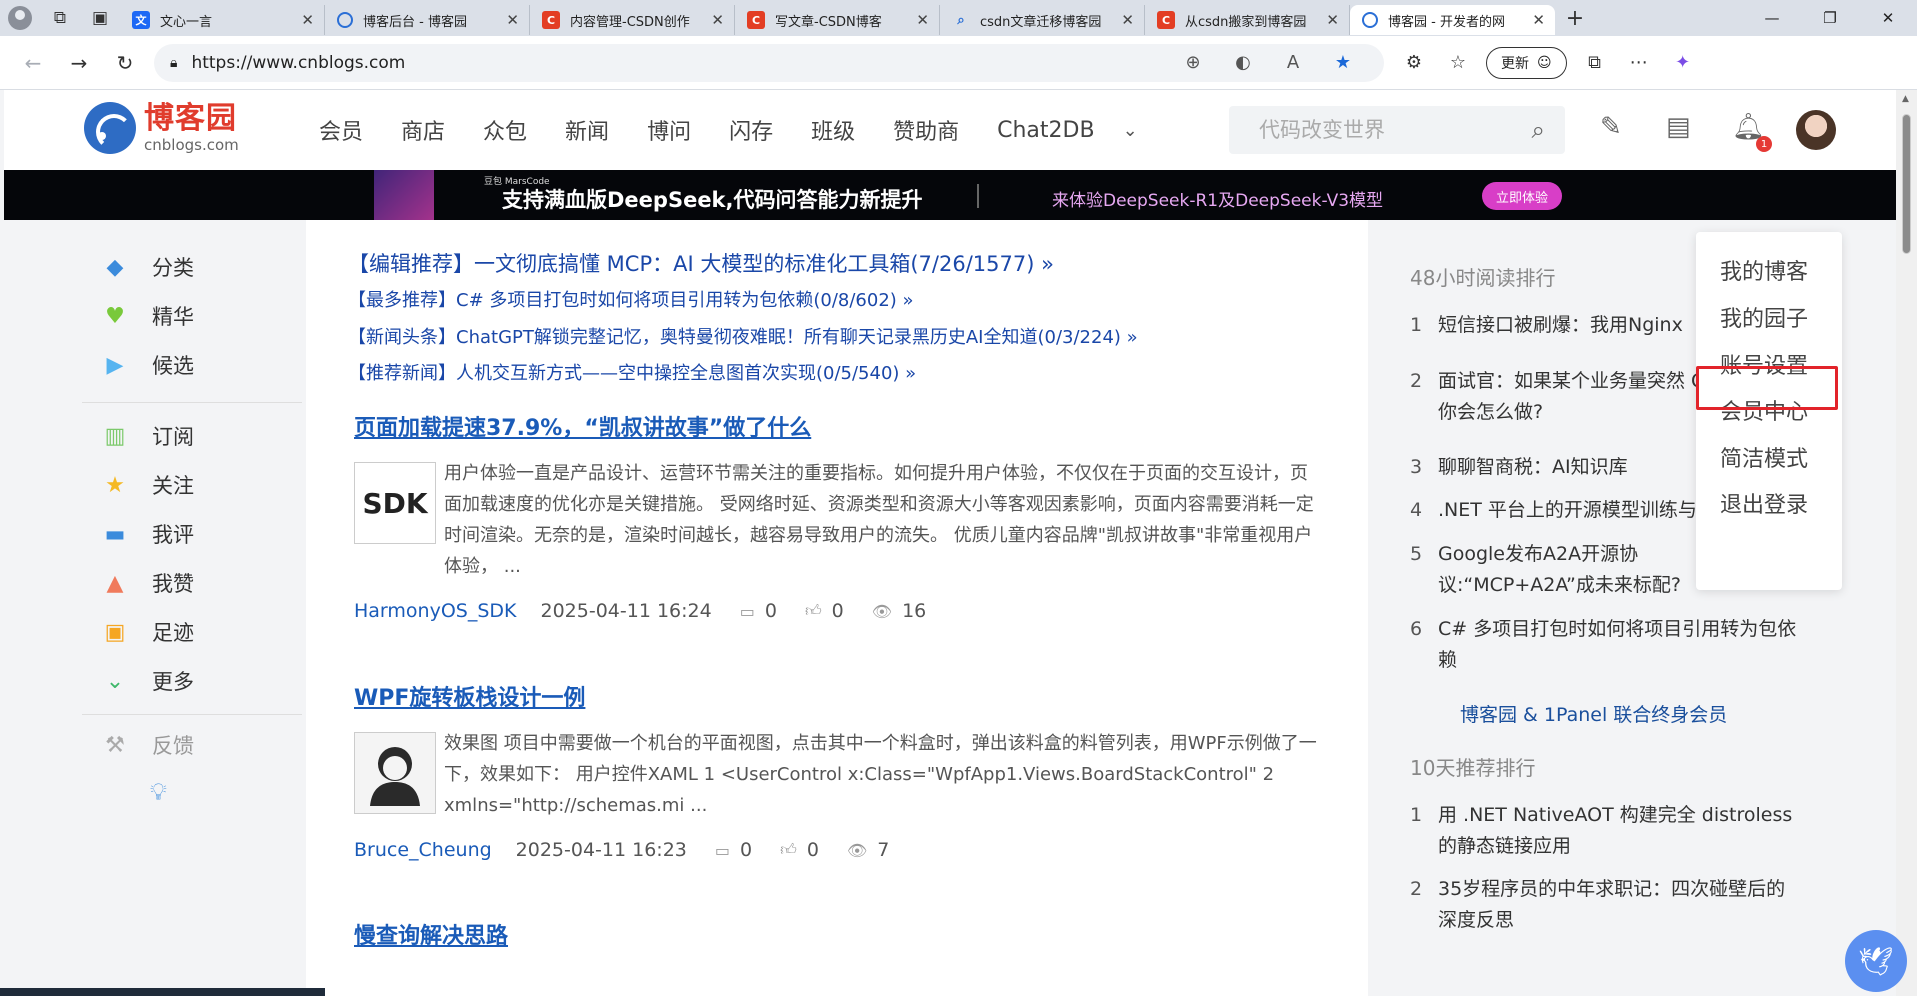  What do you see at coordinates (632, 372) in the screenshot?
I see `recommend-link: 【推荐新闻】人机交互新方式——空中操控全息图首次实现(0/5/540) »` at bounding box center [632, 372].